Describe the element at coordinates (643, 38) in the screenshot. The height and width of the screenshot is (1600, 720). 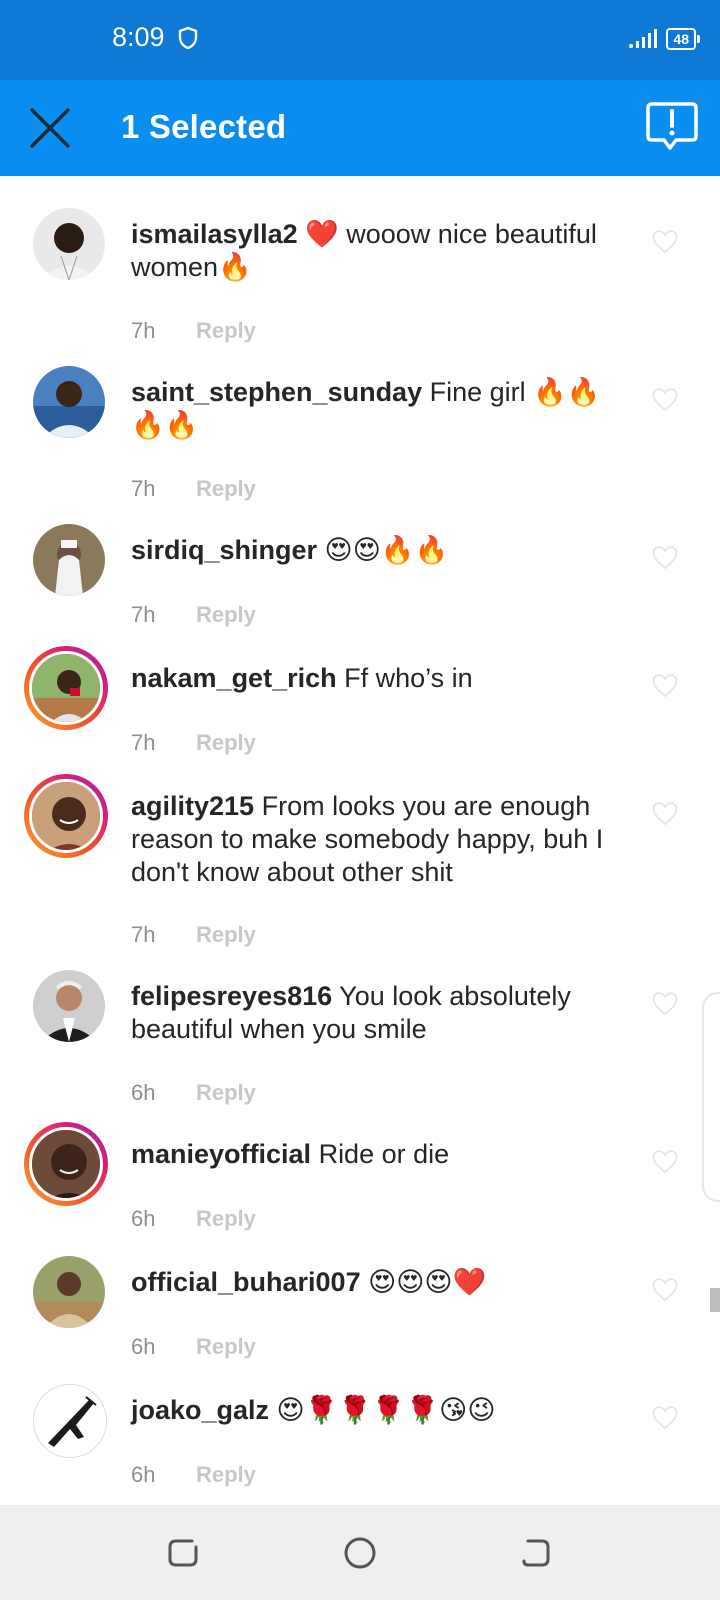
I see `signal-icon` at that location.